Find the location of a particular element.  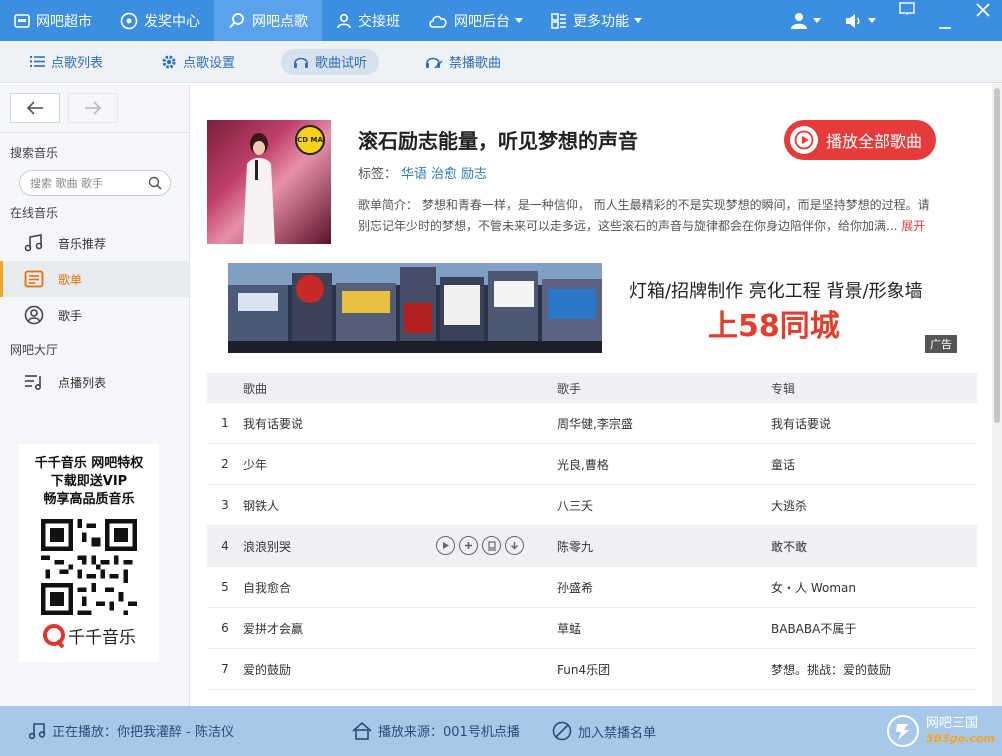

tag-link: 励志 is located at coordinates (474, 174).